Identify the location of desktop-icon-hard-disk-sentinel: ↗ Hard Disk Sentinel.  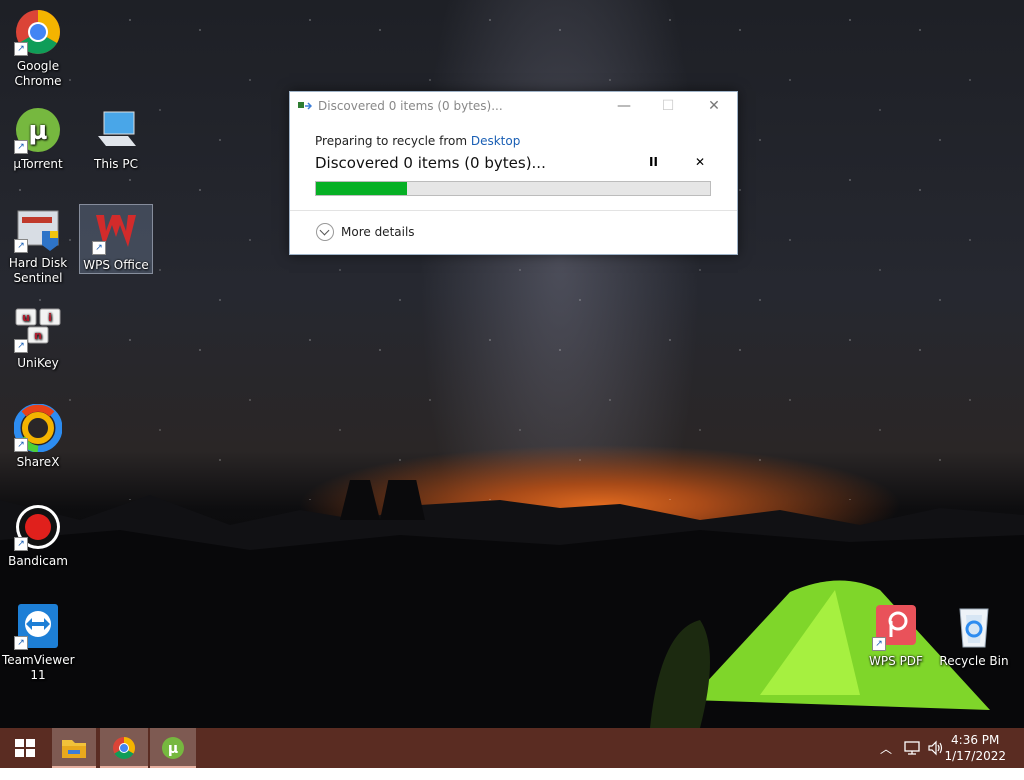
(38, 245).